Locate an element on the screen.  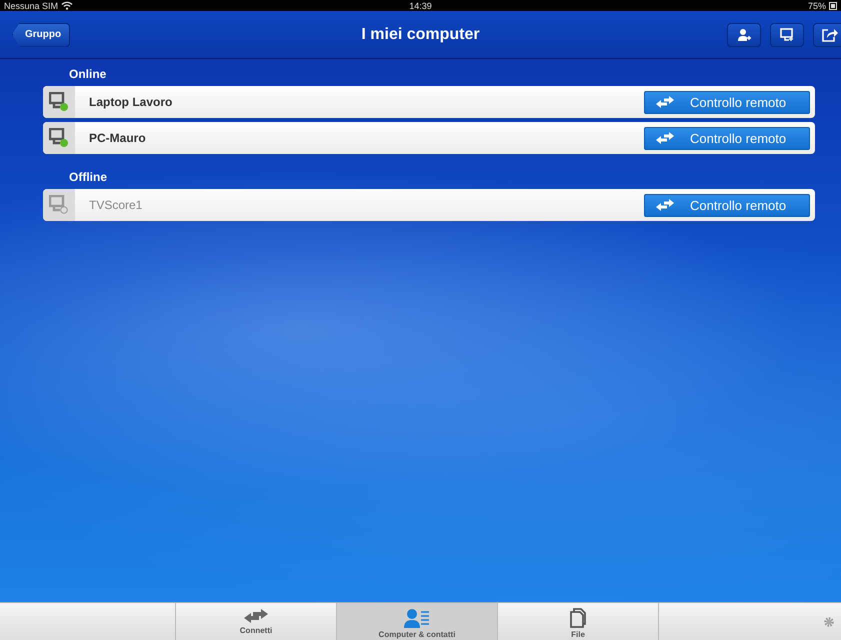
wifi-icon is located at coordinates (67, 5).